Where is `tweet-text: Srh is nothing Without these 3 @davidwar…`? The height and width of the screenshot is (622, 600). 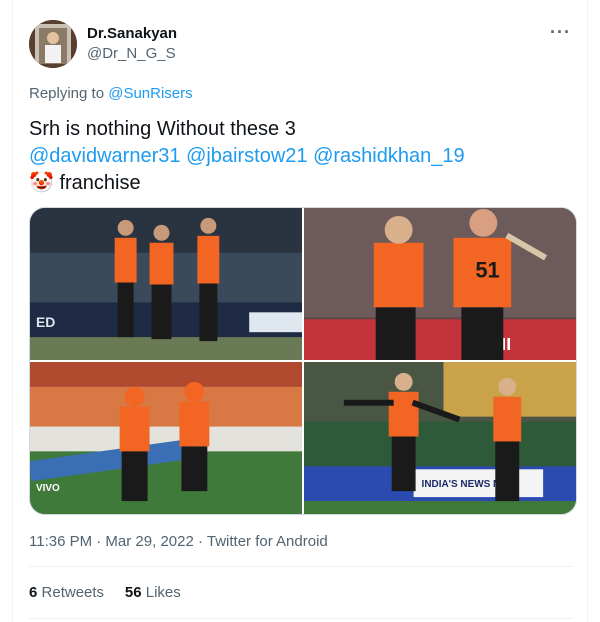 tweet-text: Srh is nothing Without these 3 @davidwar… is located at coordinates (299, 156).